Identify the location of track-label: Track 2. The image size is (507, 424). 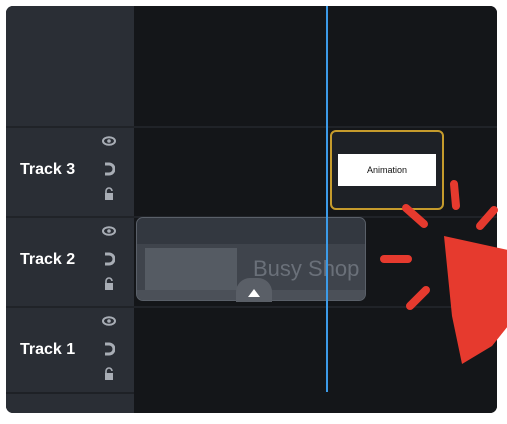
(48, 259).